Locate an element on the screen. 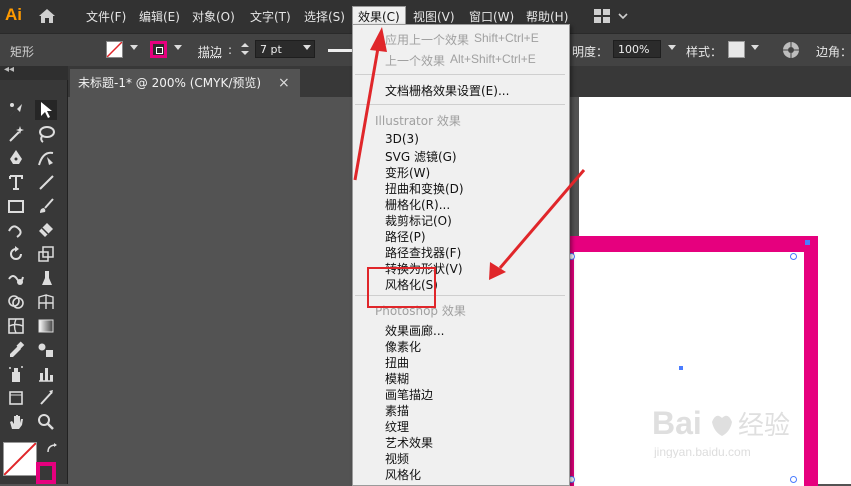 This screenshot has width=851, height=486. arrow-to-stylize-item-icon is located at coordinates (536, 225).